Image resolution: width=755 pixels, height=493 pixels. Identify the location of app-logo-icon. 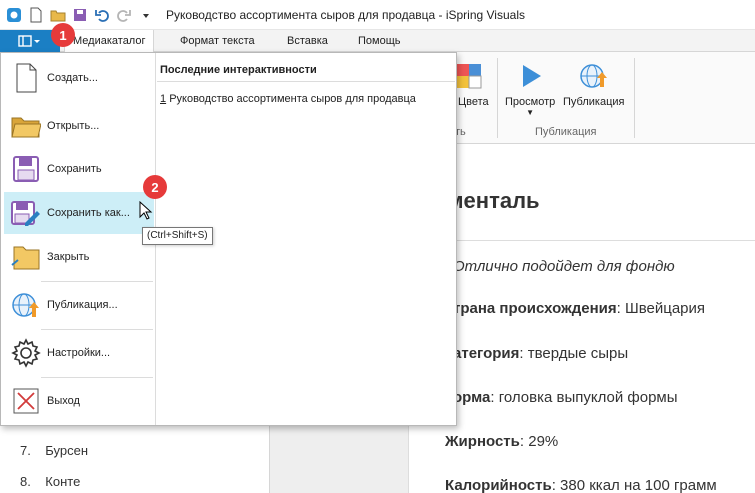
(14, 15).